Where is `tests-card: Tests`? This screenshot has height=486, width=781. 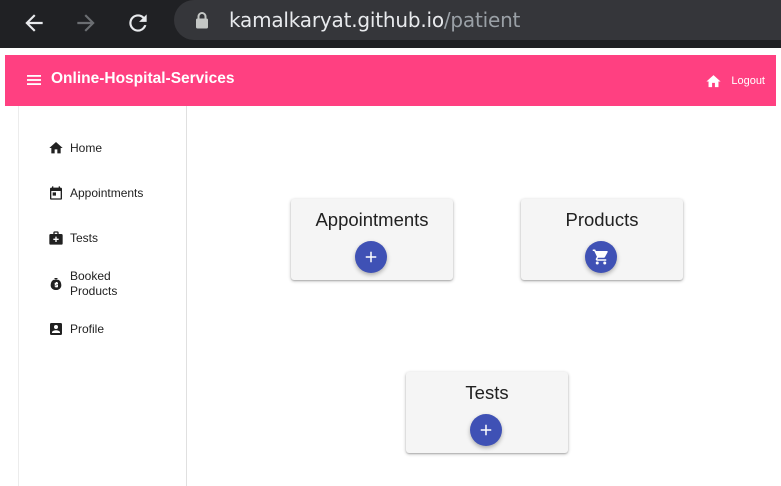
tests-card: Tests is located at coordinates (487, 412).